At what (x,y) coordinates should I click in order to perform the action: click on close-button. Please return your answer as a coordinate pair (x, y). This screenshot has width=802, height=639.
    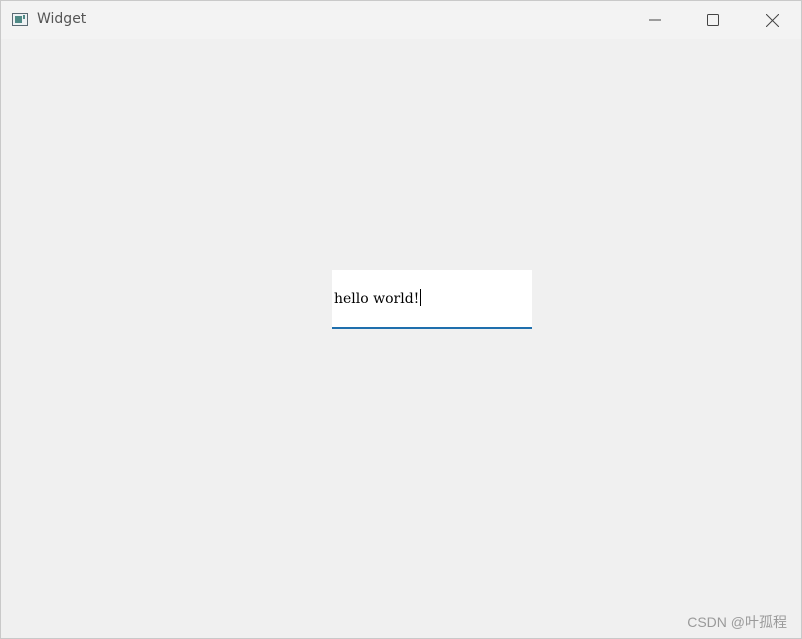
    Looking at the image, I should click on (772, 20).